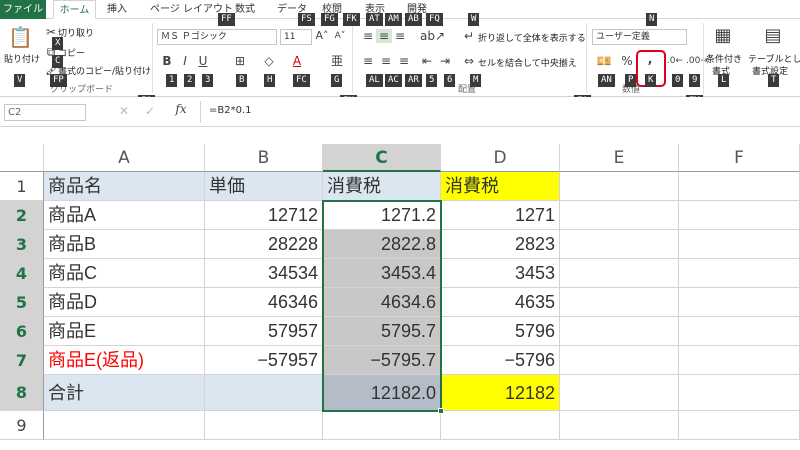 The width and height of the screenshot is (800, 450). What do you see at coordinates (264, 425) in the screenshot?
I see `cell-b9` at bounding box center [264, 425].